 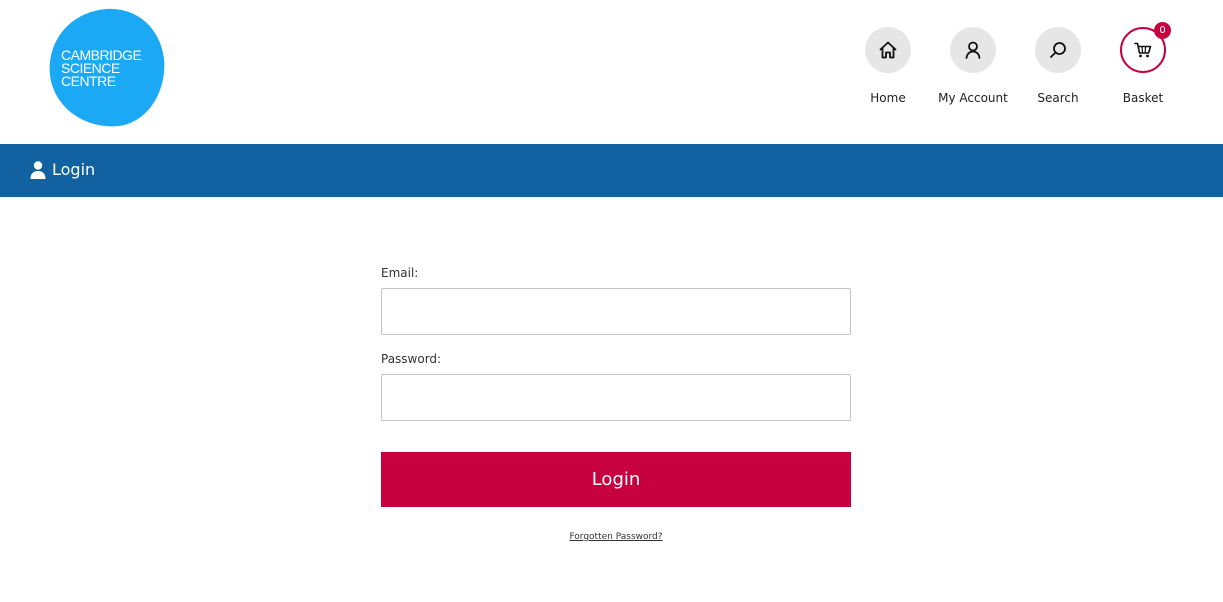 What do you see at coordinates (1143, 98) in the screenshot?
I see `nav-basket-label: Basket` at bounding box center [1143, 98].